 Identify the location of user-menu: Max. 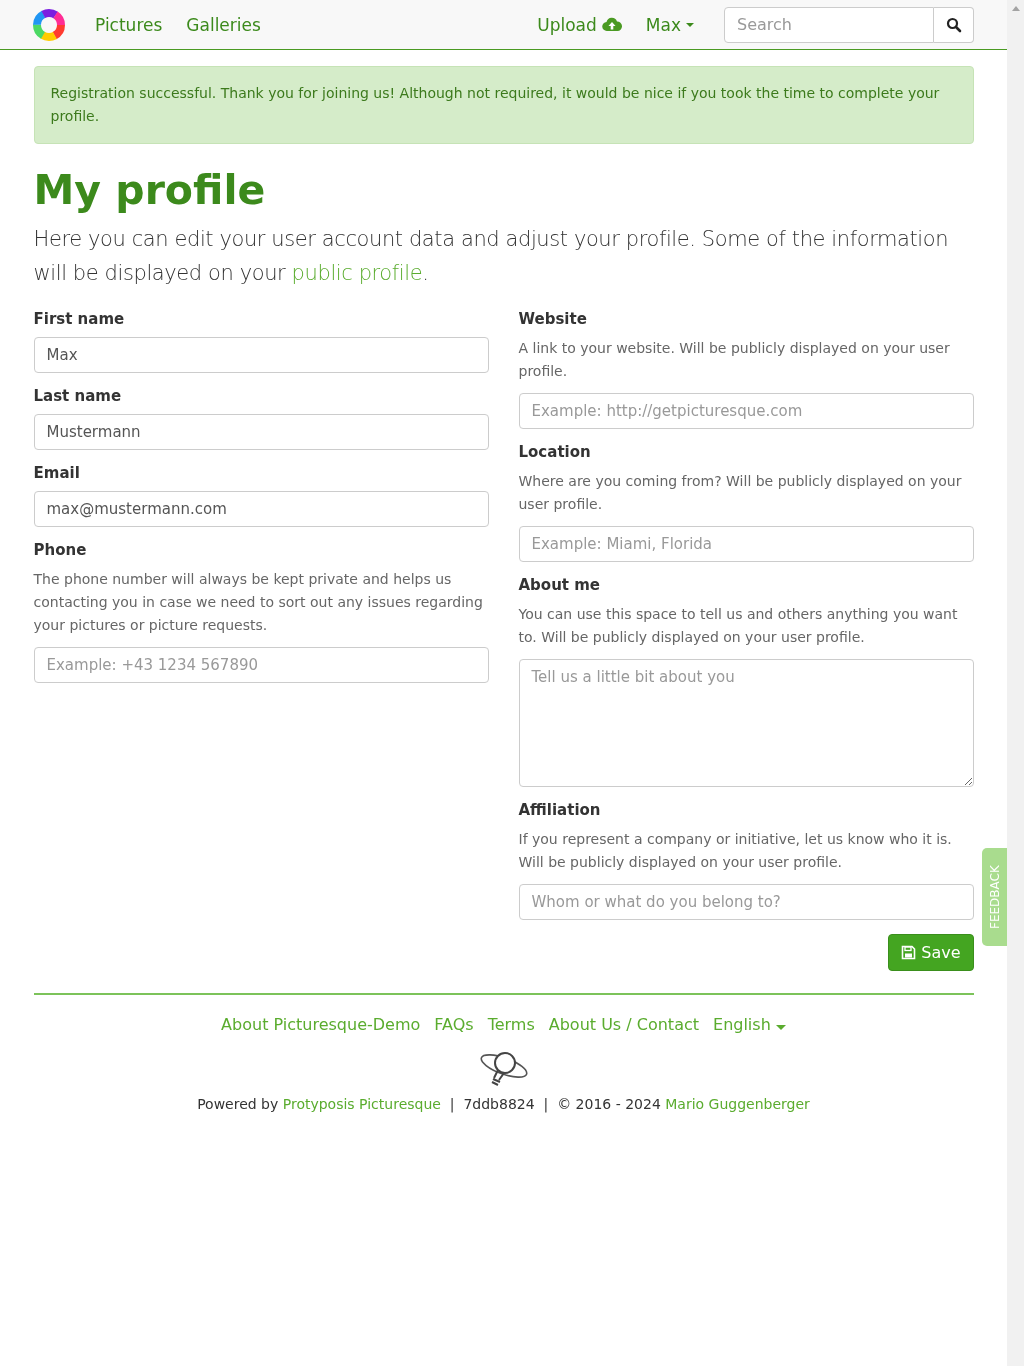
(669, 24).